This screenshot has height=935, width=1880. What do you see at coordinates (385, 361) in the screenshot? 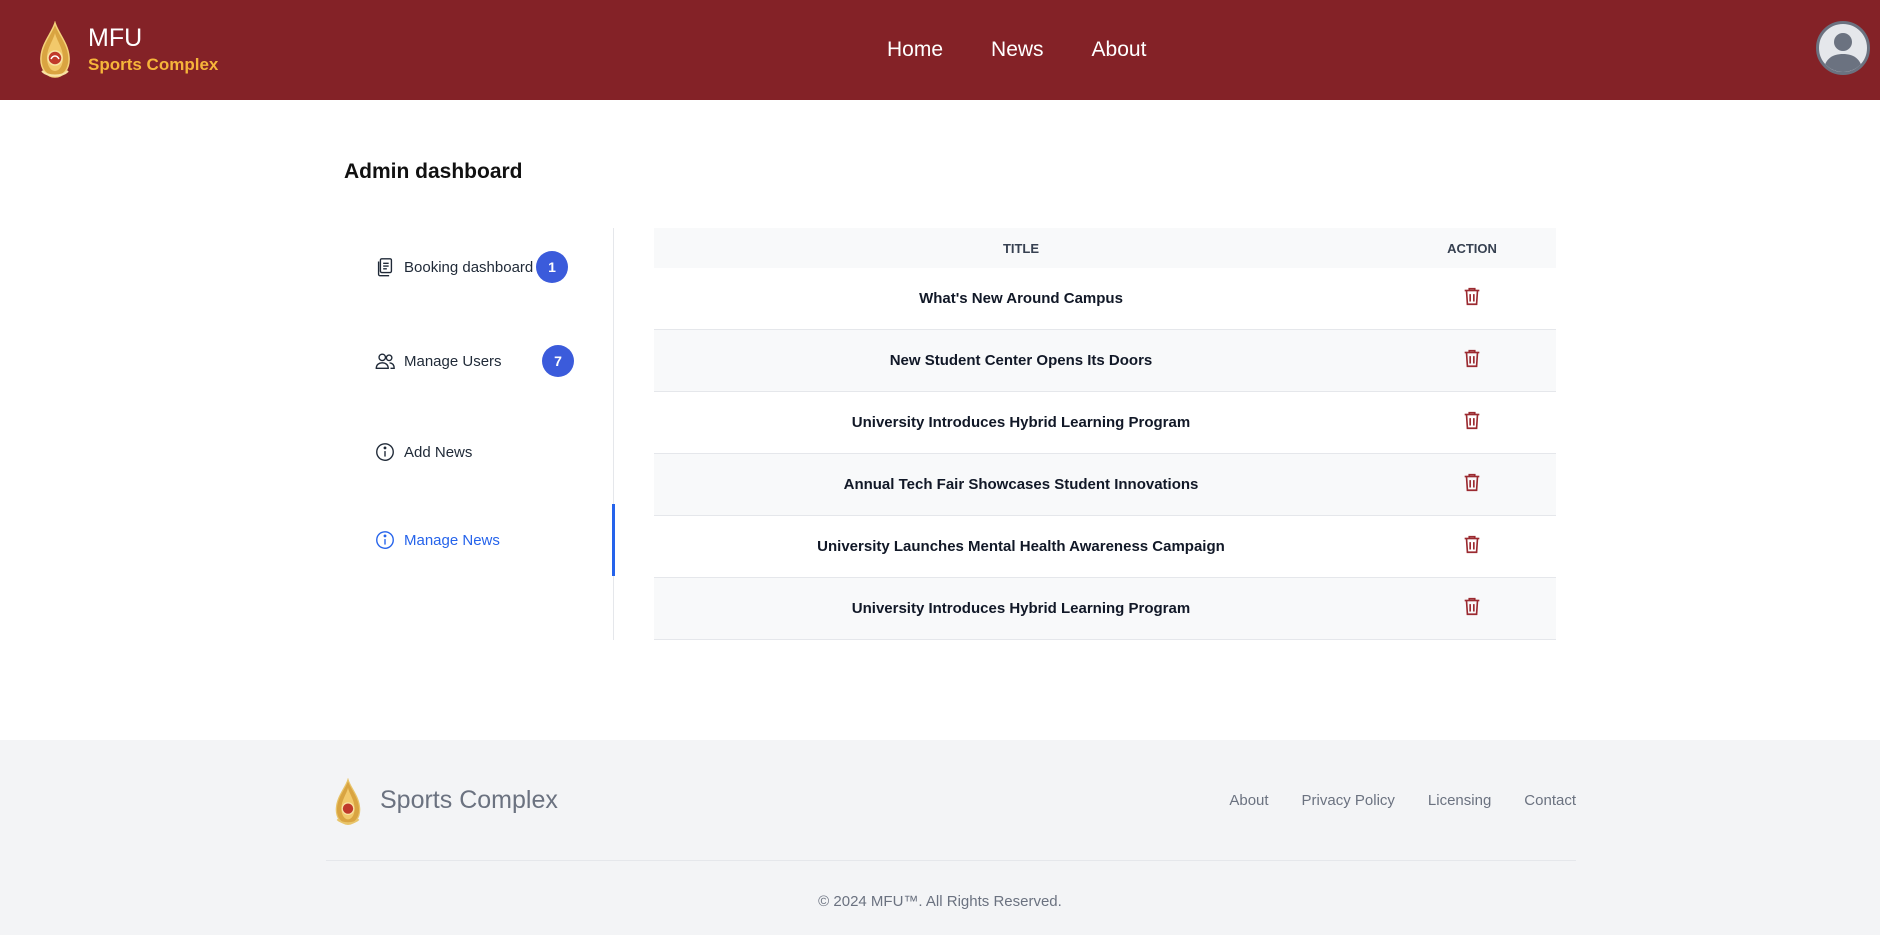
I see `users-icon` at bounding box center [385, 361].